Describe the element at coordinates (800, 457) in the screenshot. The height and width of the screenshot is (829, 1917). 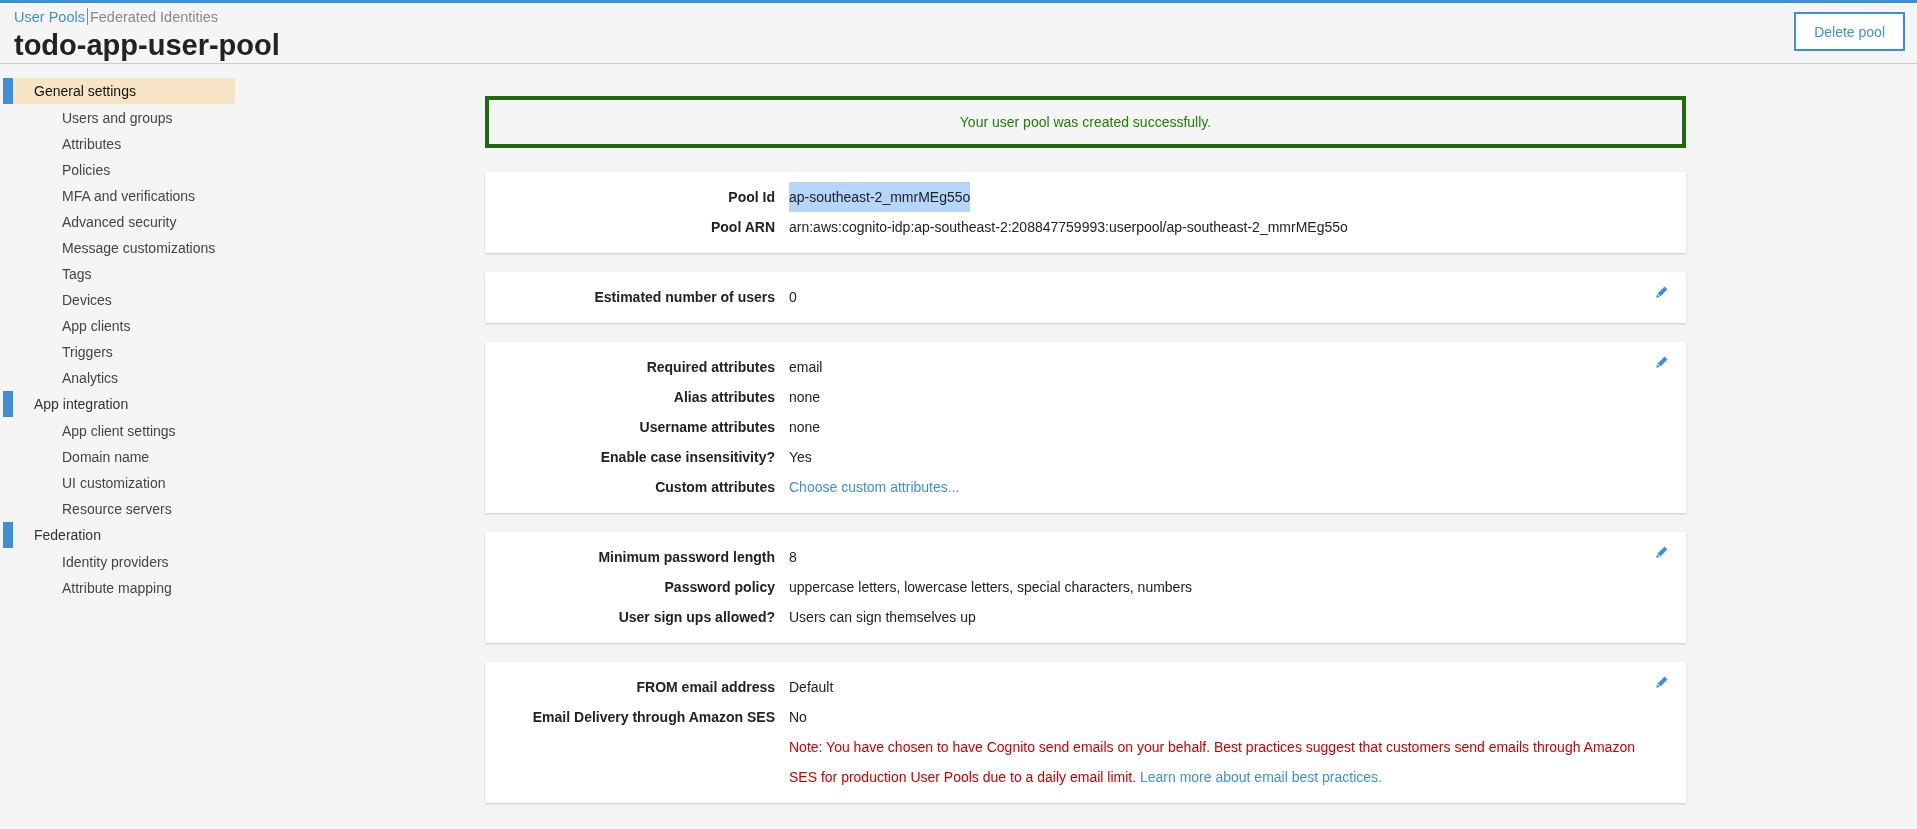
I see `field-value: Yes` at that location.